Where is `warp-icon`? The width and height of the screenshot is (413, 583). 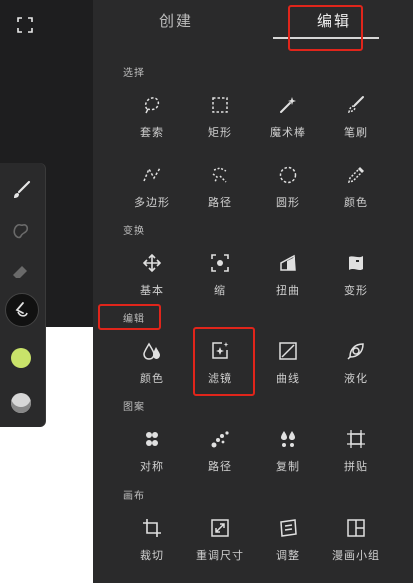 warp-icon is located at coordinates (356, 263).